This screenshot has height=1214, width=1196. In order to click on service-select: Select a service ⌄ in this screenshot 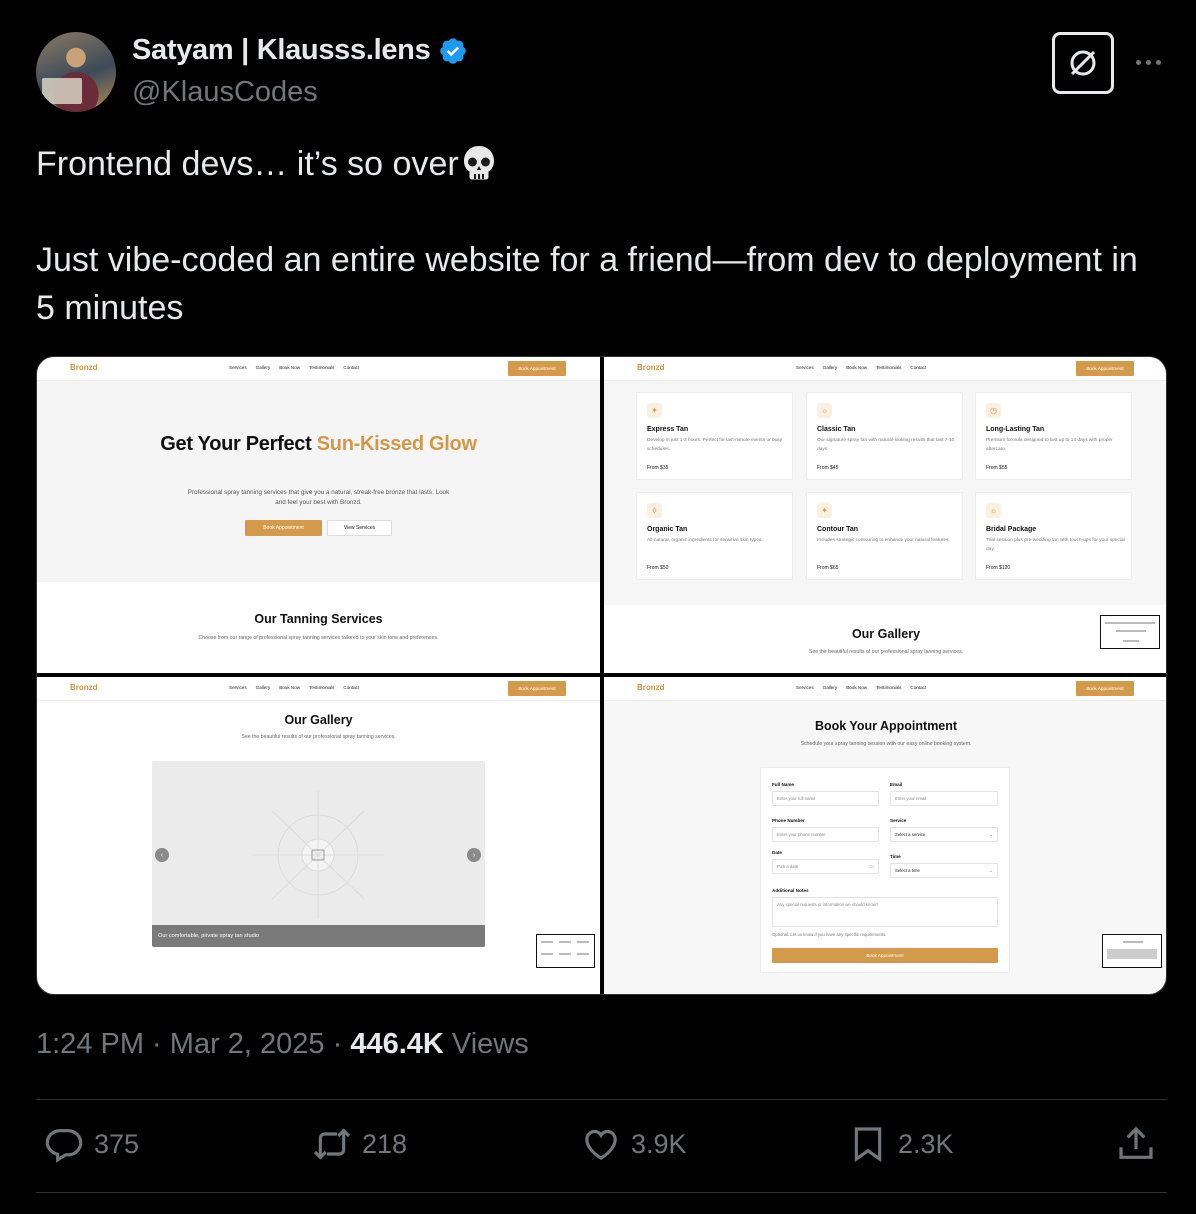, I will do `click(944, 834)`.